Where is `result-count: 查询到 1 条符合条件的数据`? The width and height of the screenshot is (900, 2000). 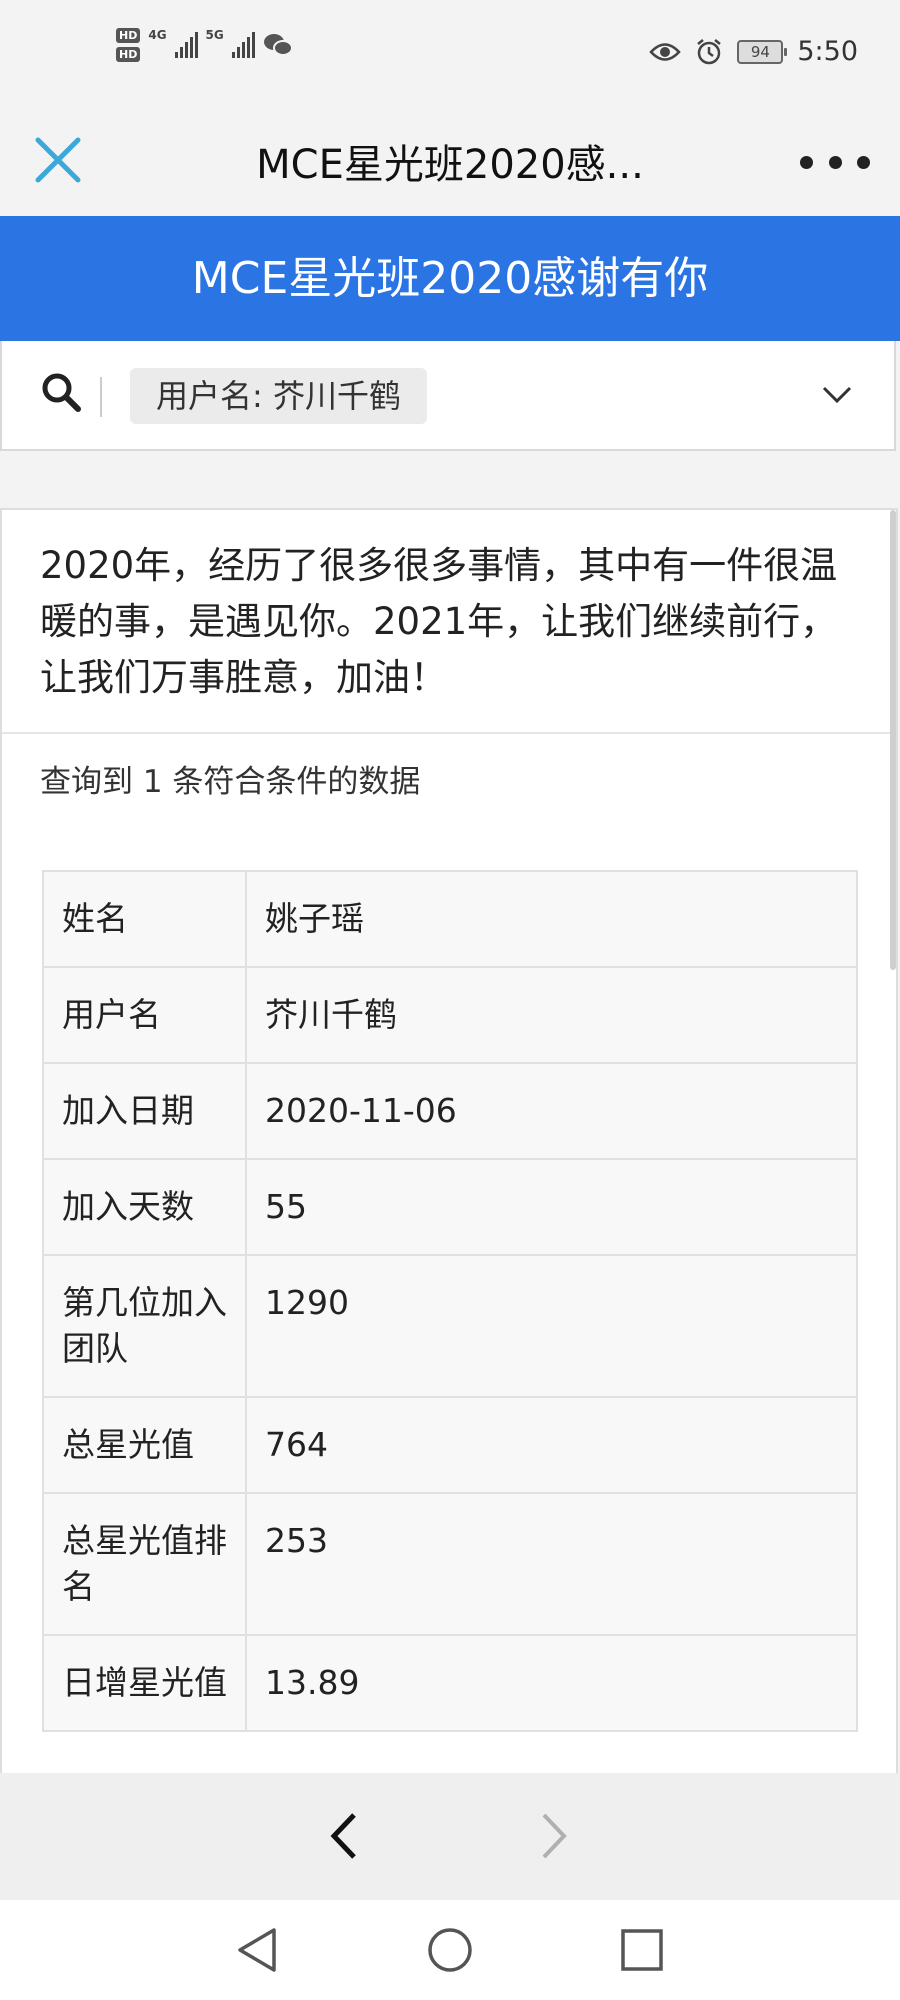 result-count: 查询到 1 条符合条件的数据 is located at coordinates (230, 782).